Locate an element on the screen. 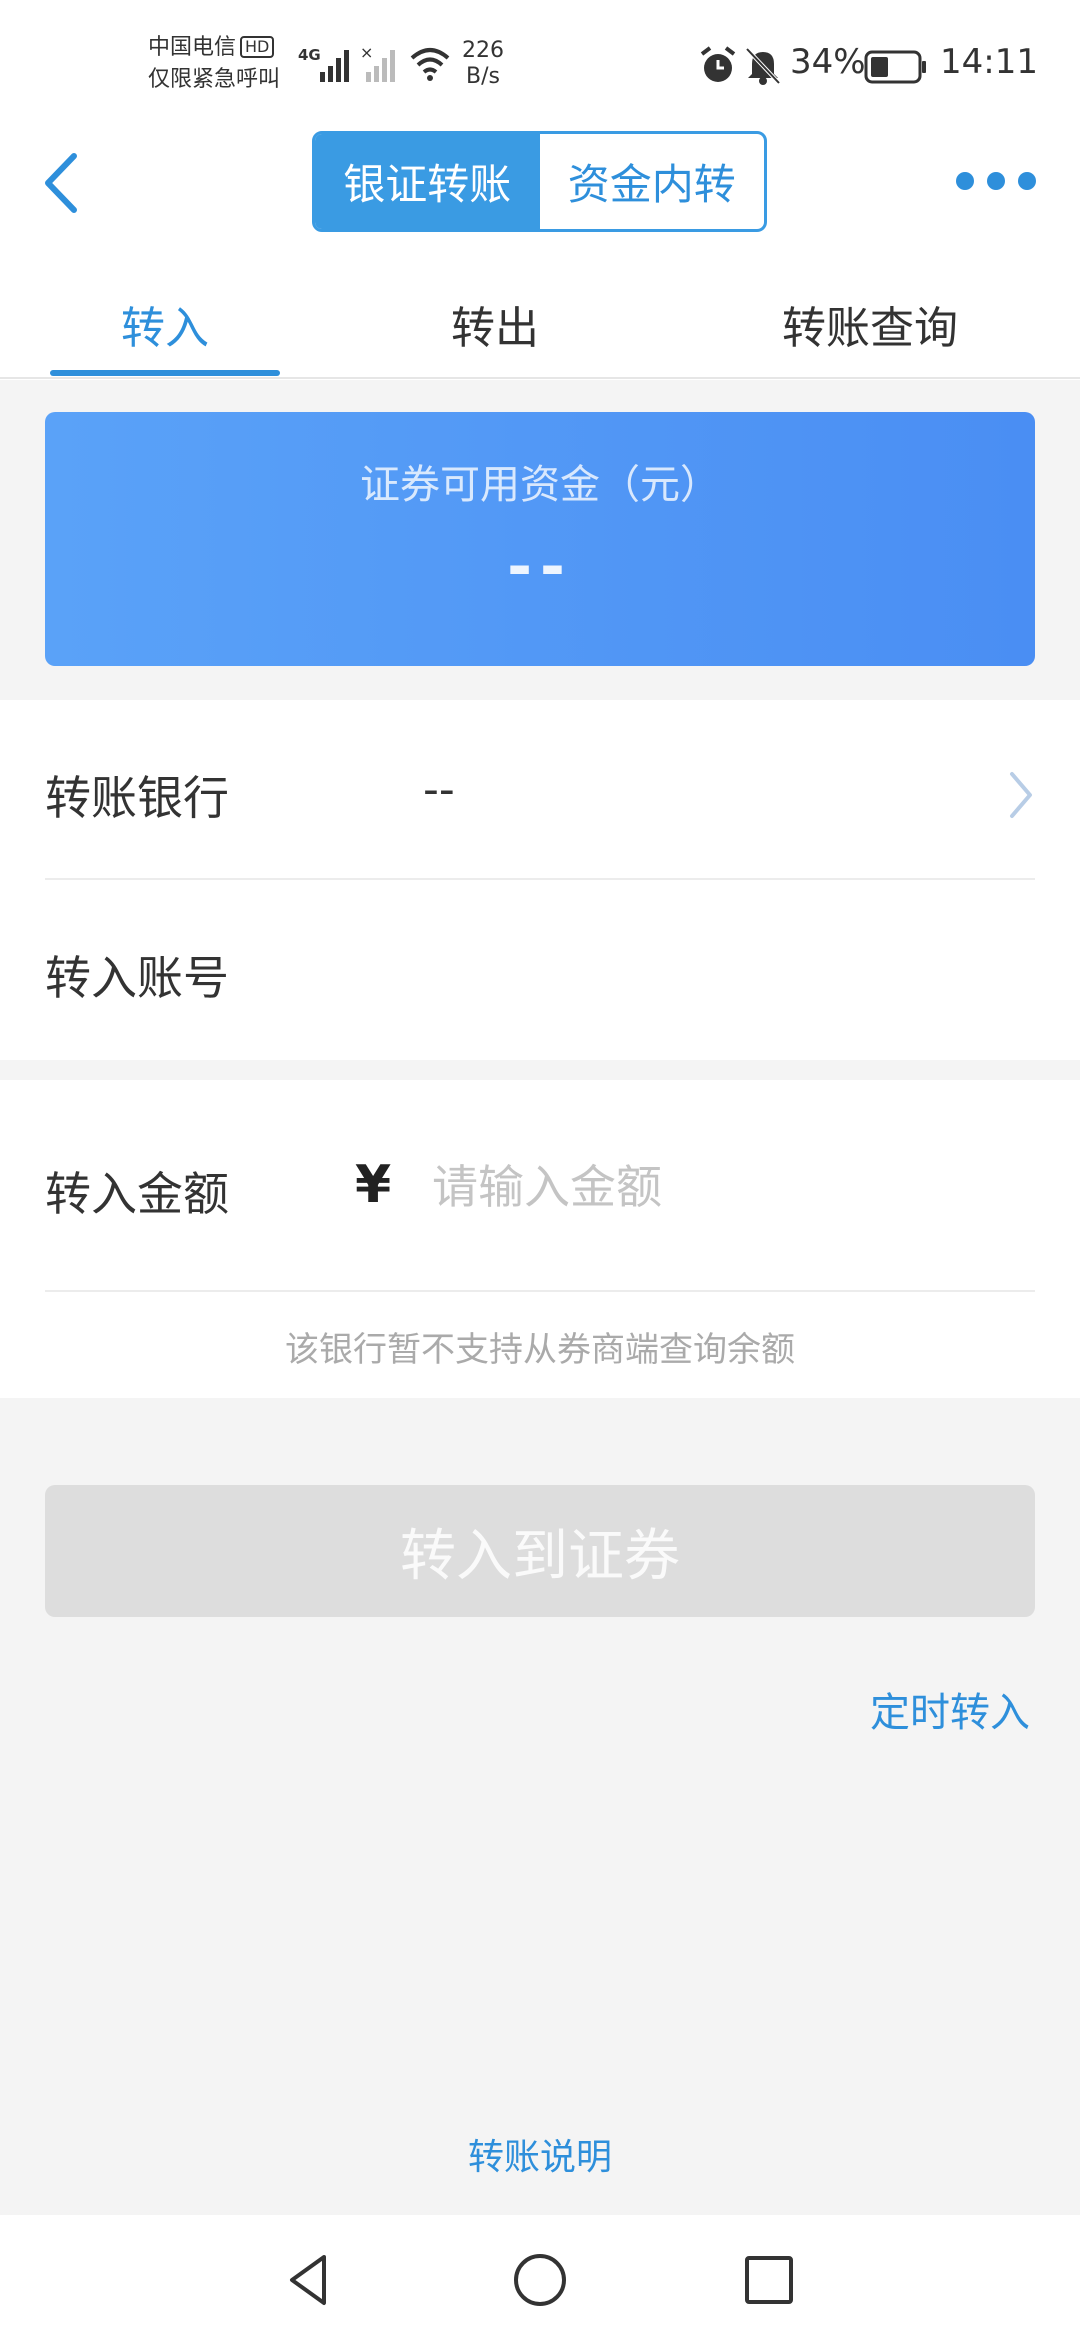  speed-value: 226 is located at coordinates (483, 50).